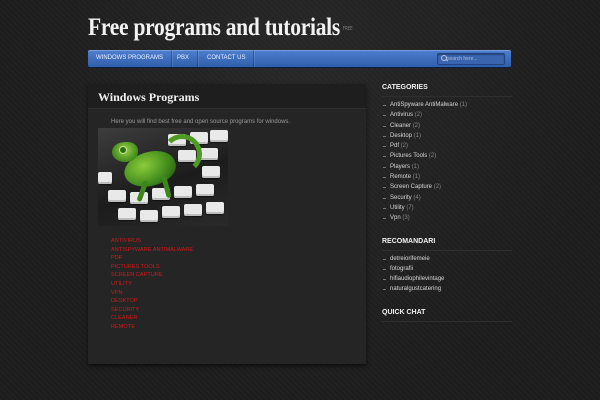 The height and width of the screenshot is (400, 600). What do you see at coordinates (152, 327) in the screenshot?
I see `post-link-remote: REMOTE` at bounding box center [152, 327].